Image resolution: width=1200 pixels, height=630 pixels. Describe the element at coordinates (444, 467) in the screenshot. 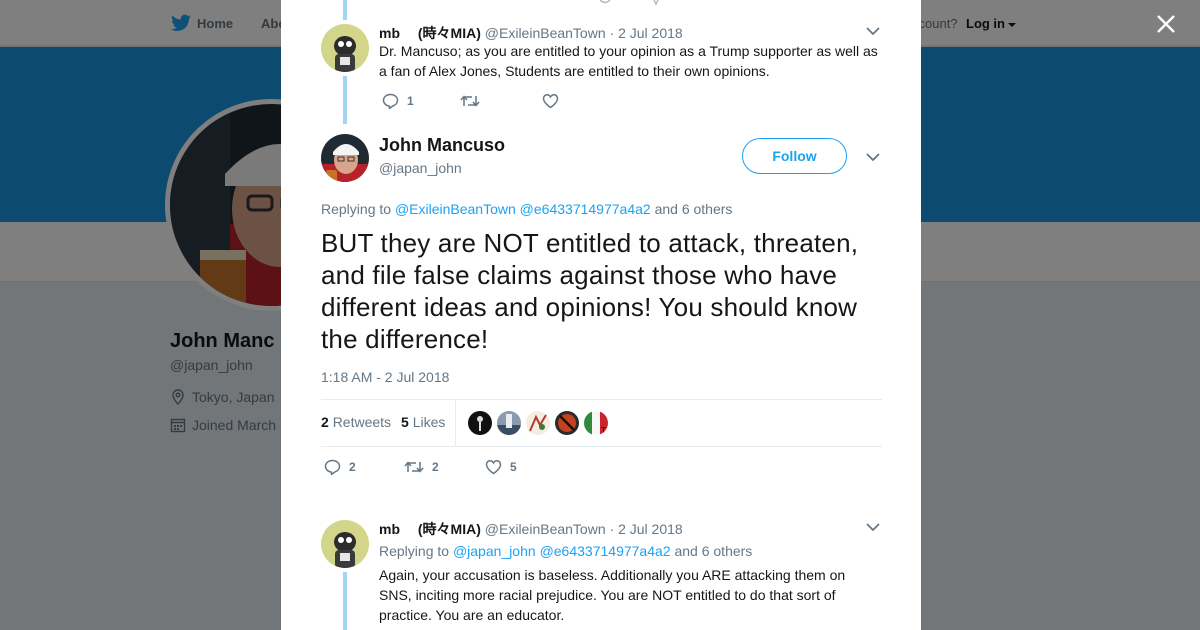

I see `retweet-button: 2` at that location.